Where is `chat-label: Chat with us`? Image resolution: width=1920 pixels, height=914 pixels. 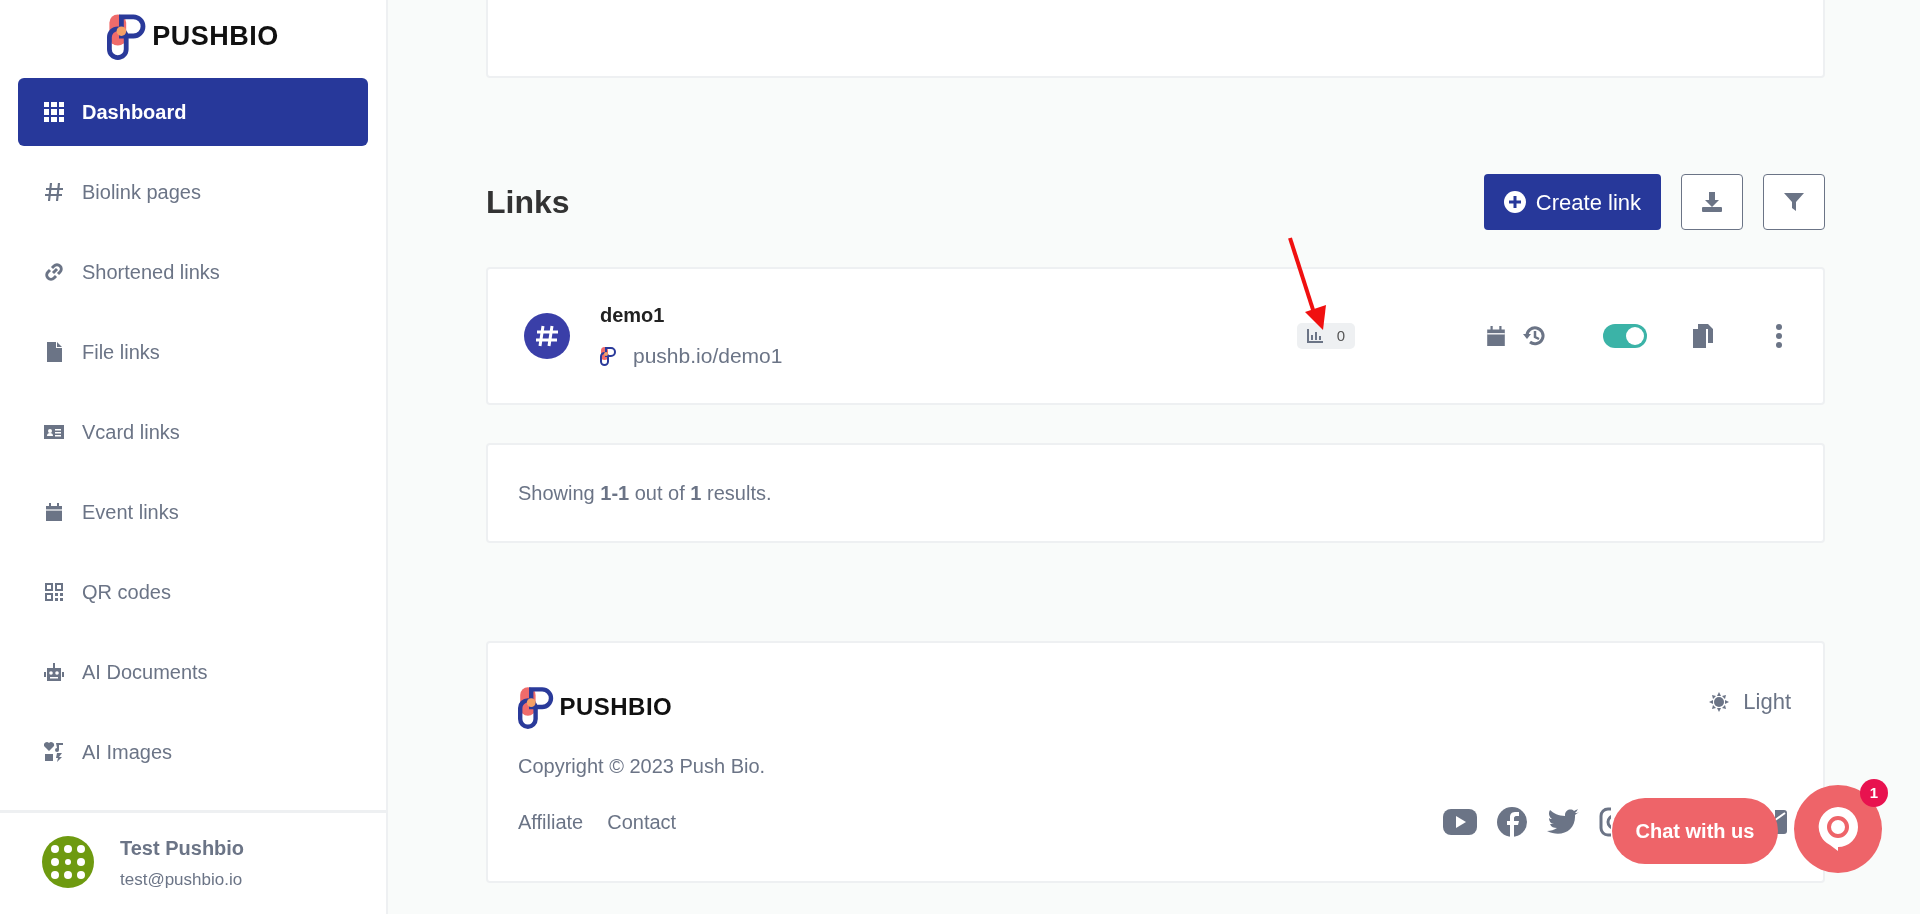
chat-label: Chat with us is located at coordinates (1695, 831).